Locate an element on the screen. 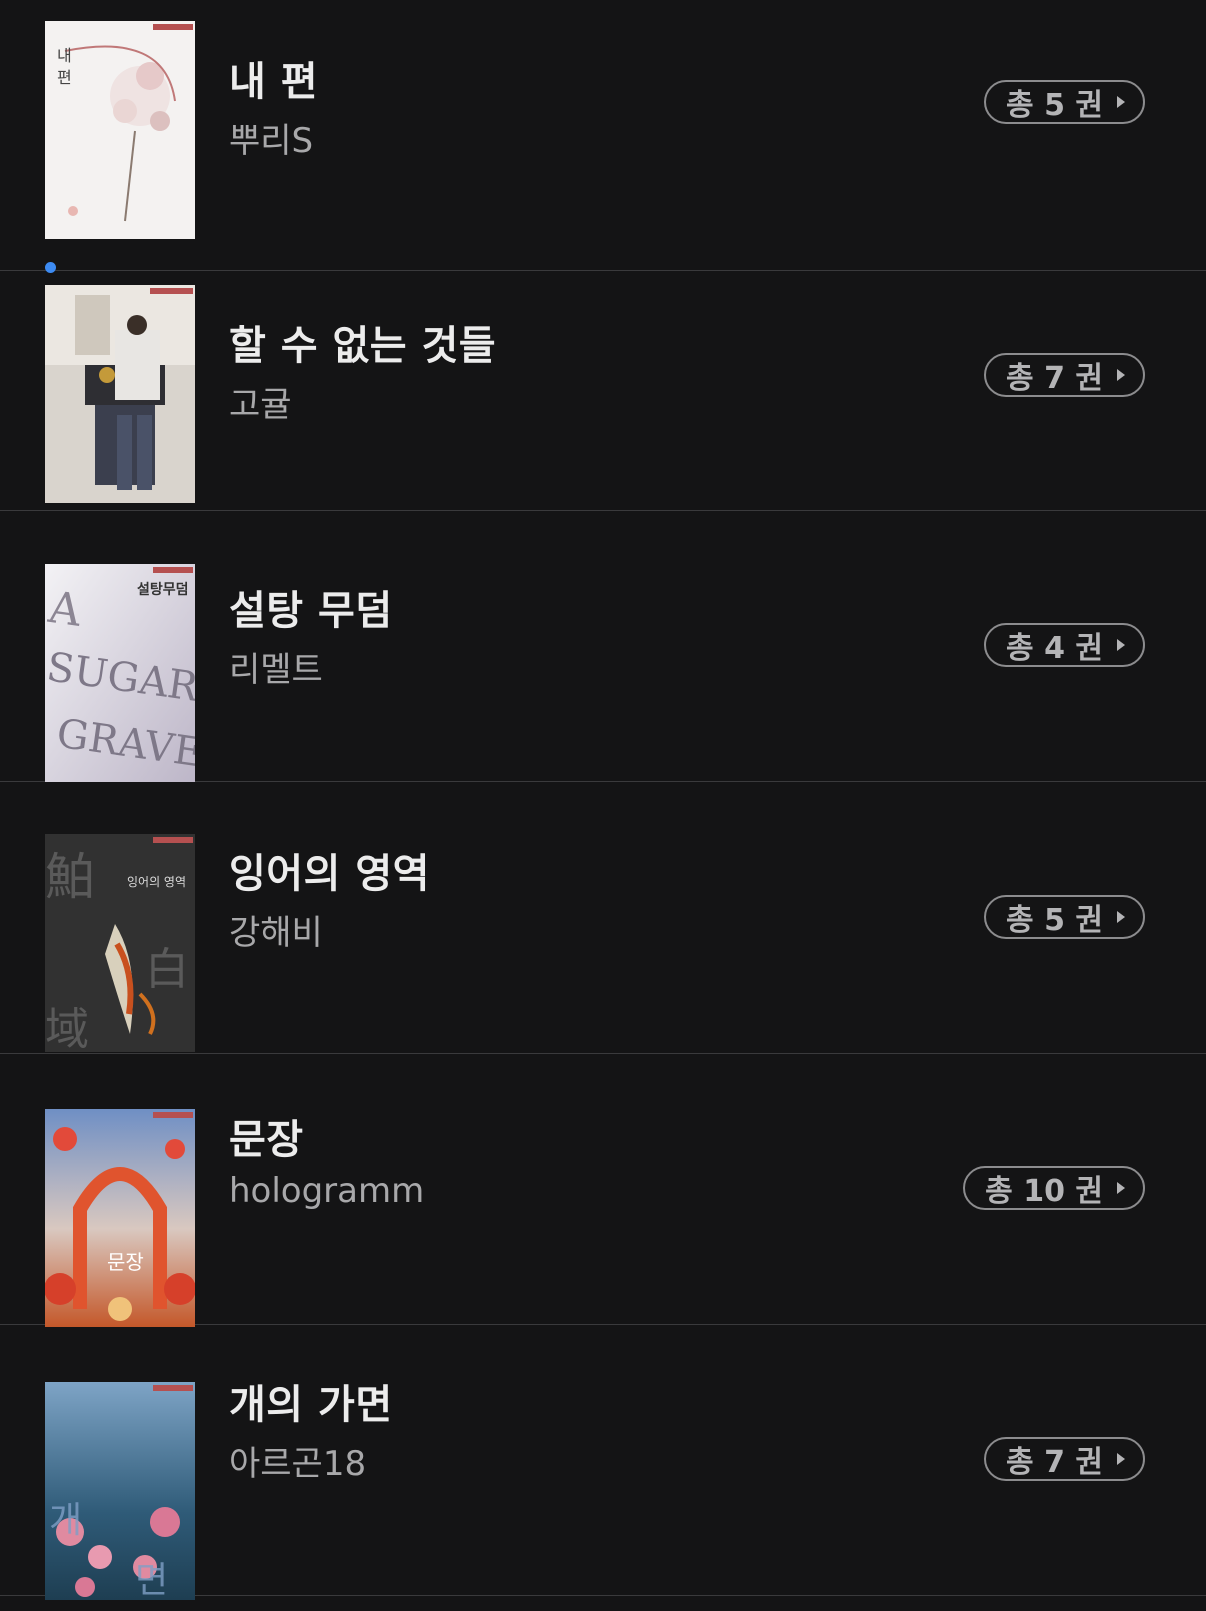 The width and height of the screenshot is (1206, 1611). book-cover: 개 면 is located at coordinates (120, 1491).